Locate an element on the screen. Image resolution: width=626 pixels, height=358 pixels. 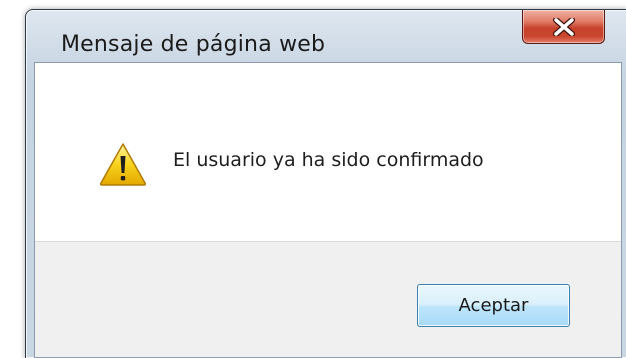
close-button is located at coordinates (563, 27).